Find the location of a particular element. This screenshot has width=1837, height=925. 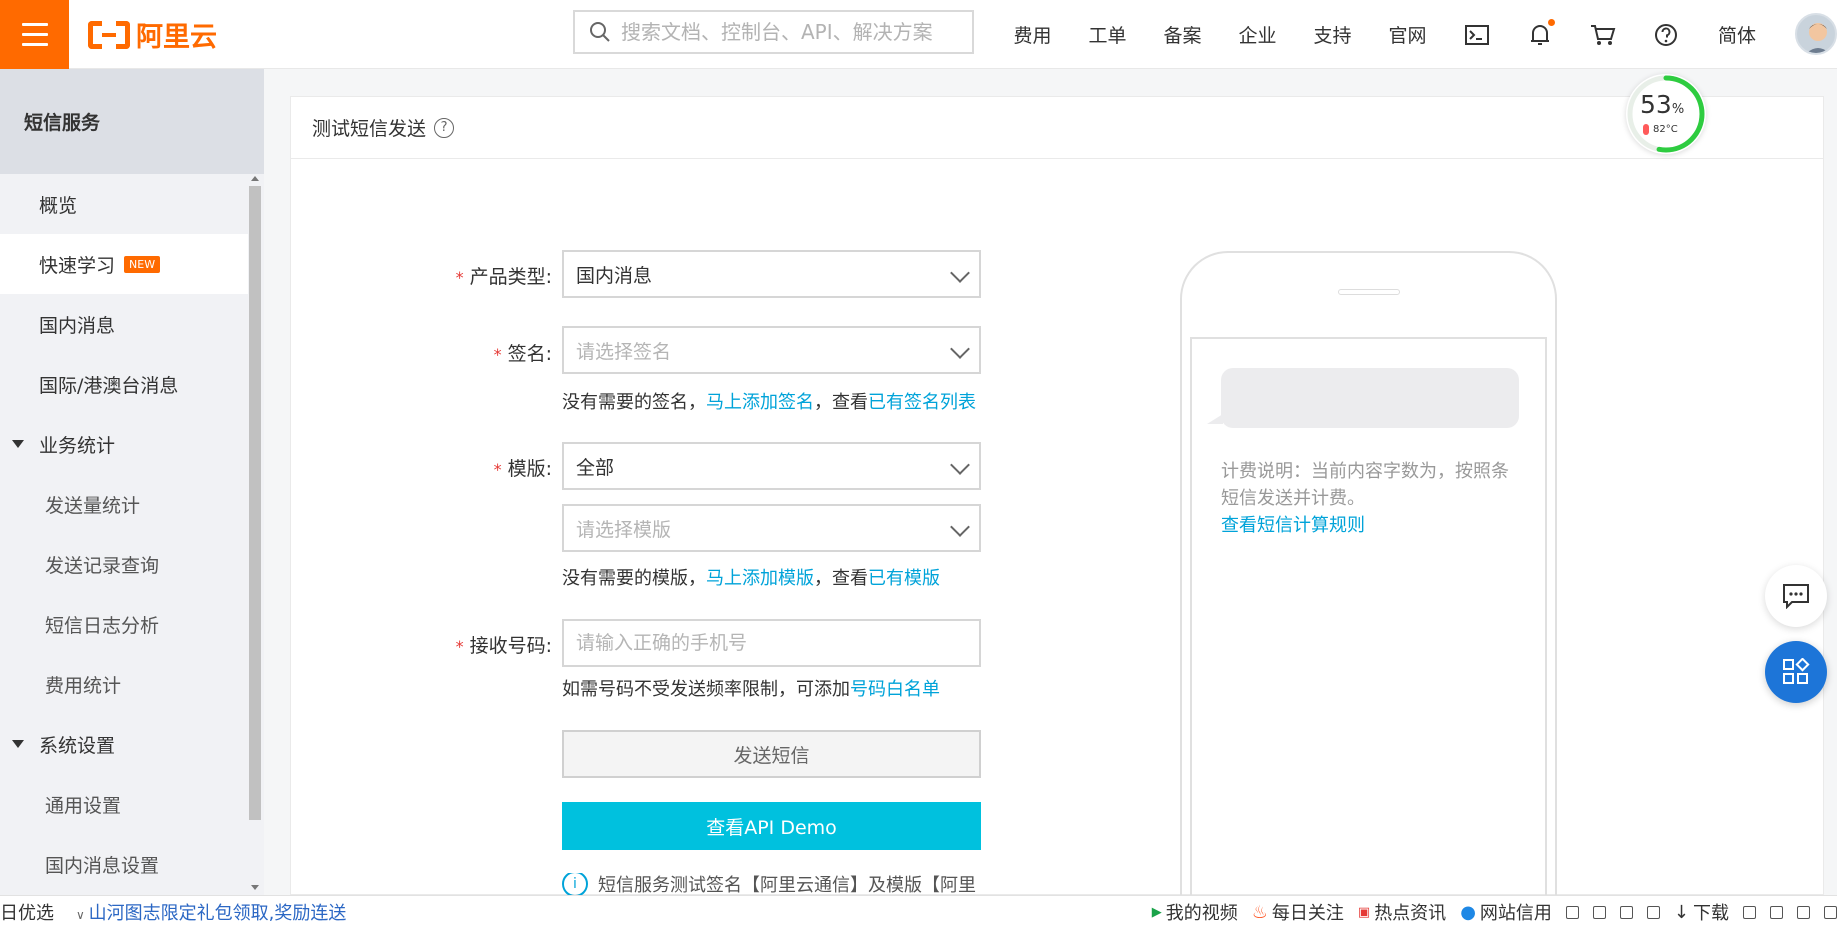

page-title: 测试短信发送 is located at coordinates (369, 129).